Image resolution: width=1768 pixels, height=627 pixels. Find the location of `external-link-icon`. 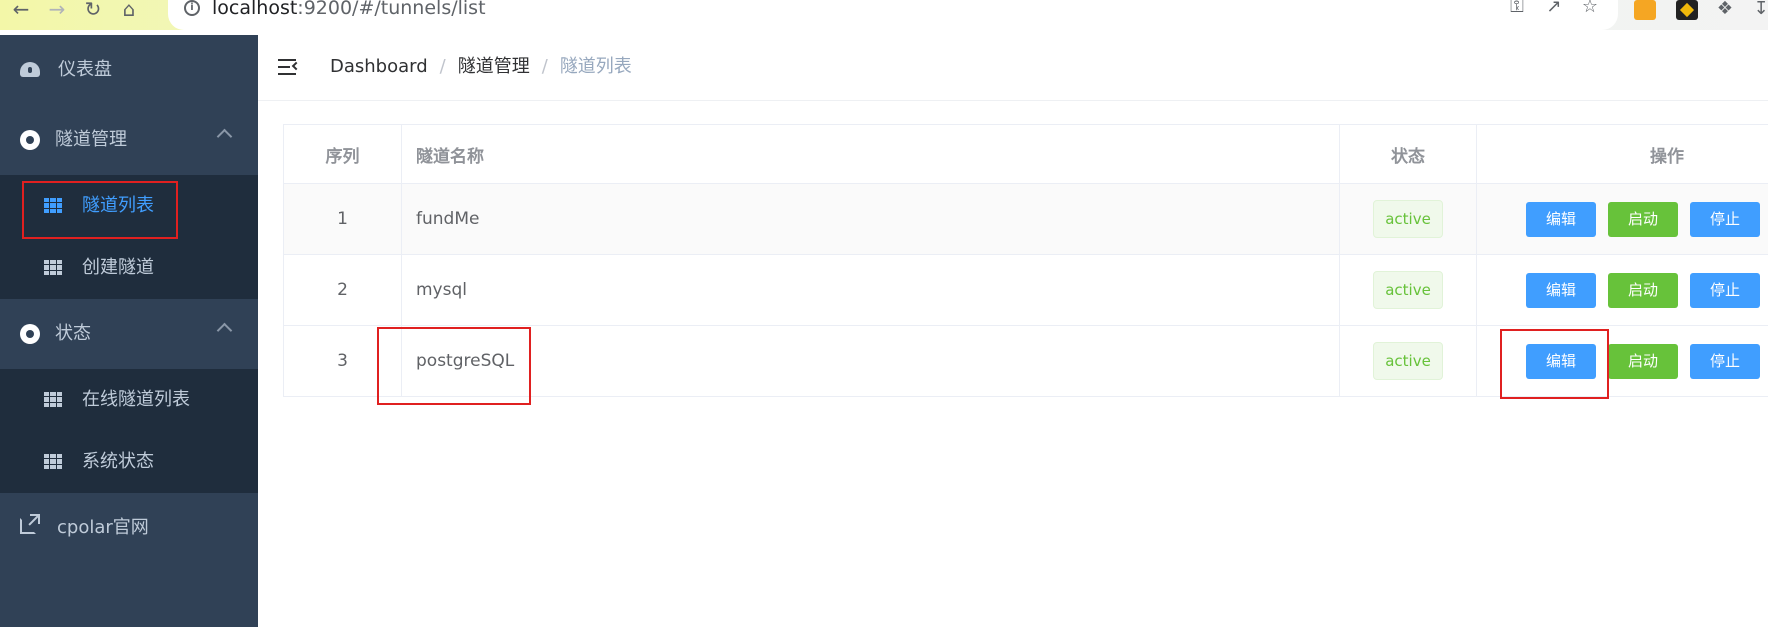

external-link-icon is located at coordinates (30, 524).